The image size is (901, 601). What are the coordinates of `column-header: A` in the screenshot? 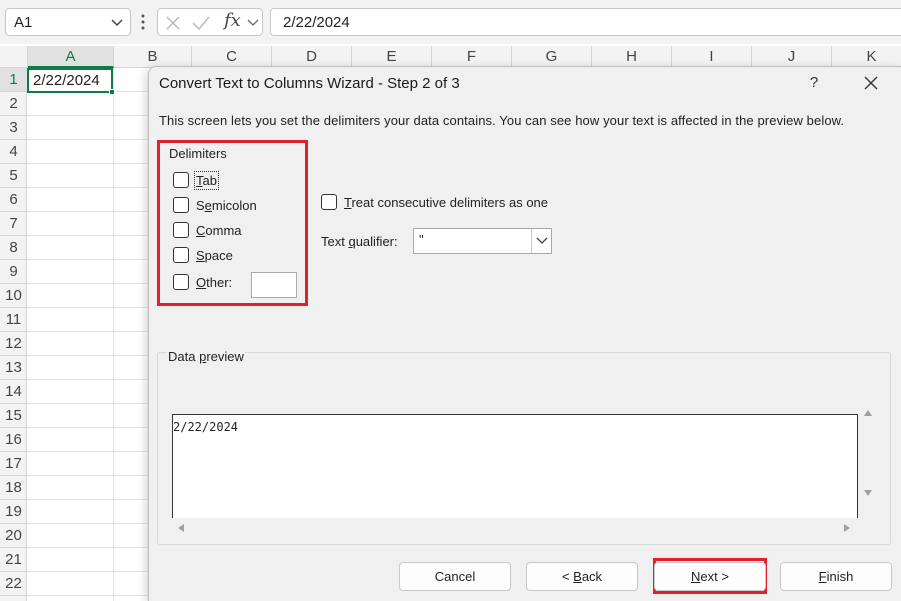 It's located at (71, 57).